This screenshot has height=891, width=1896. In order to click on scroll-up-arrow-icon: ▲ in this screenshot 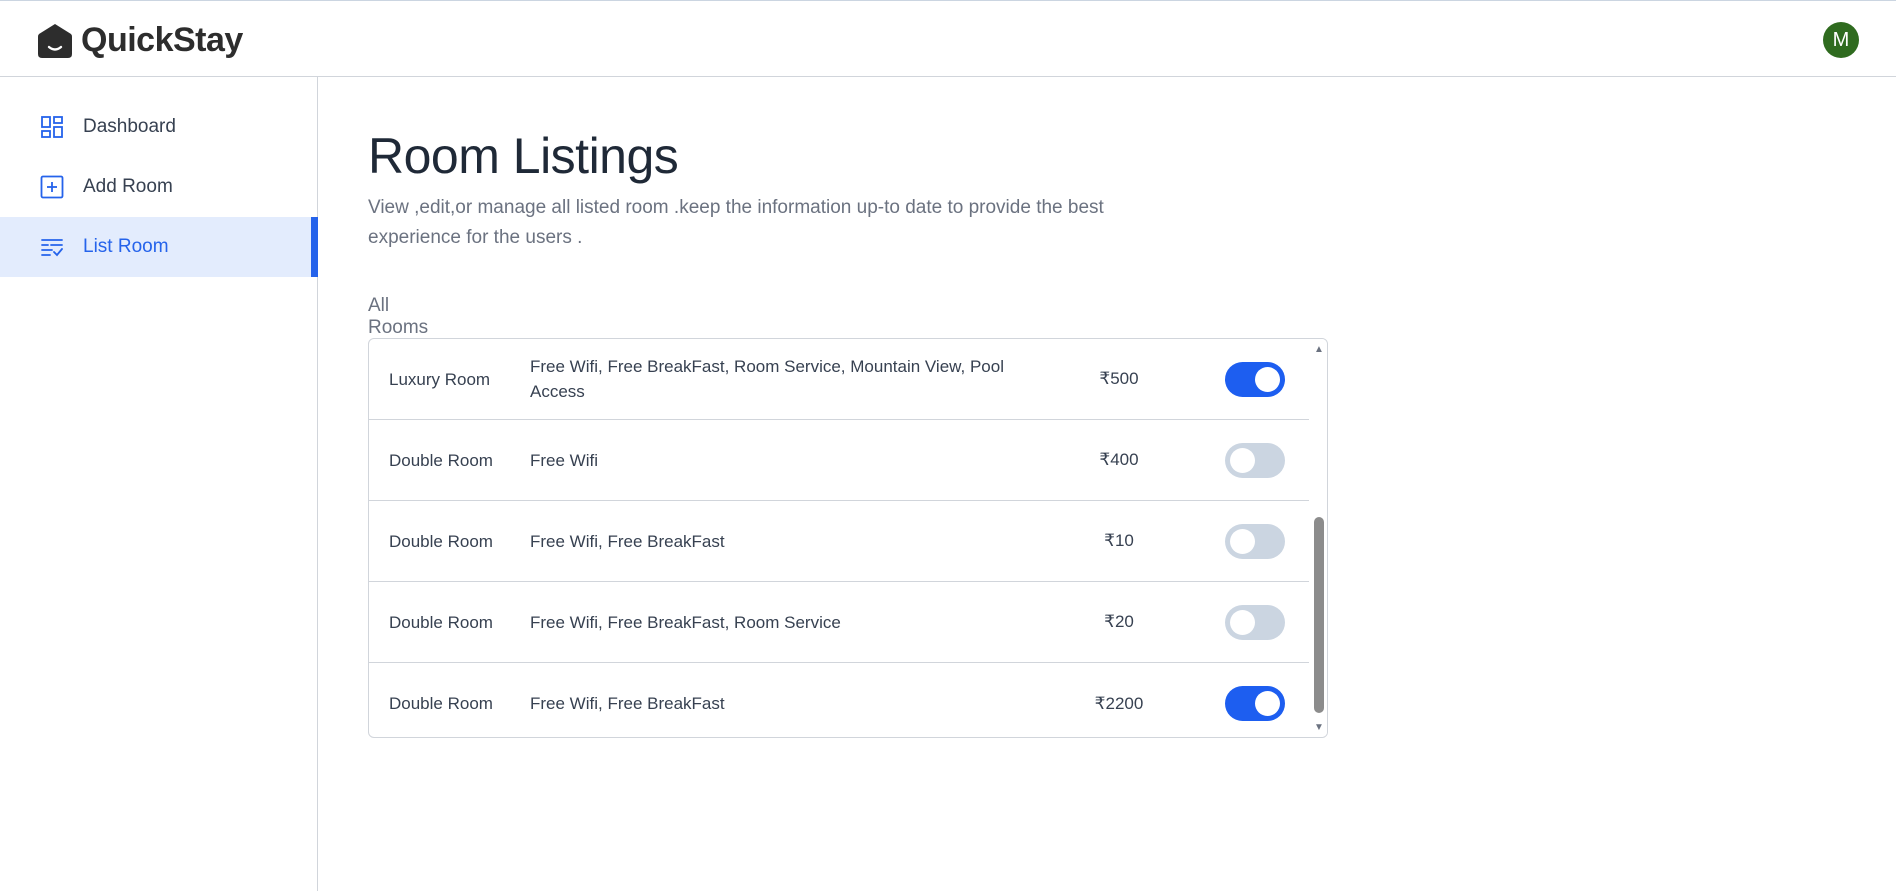, I will do `click(1319, 350)`.